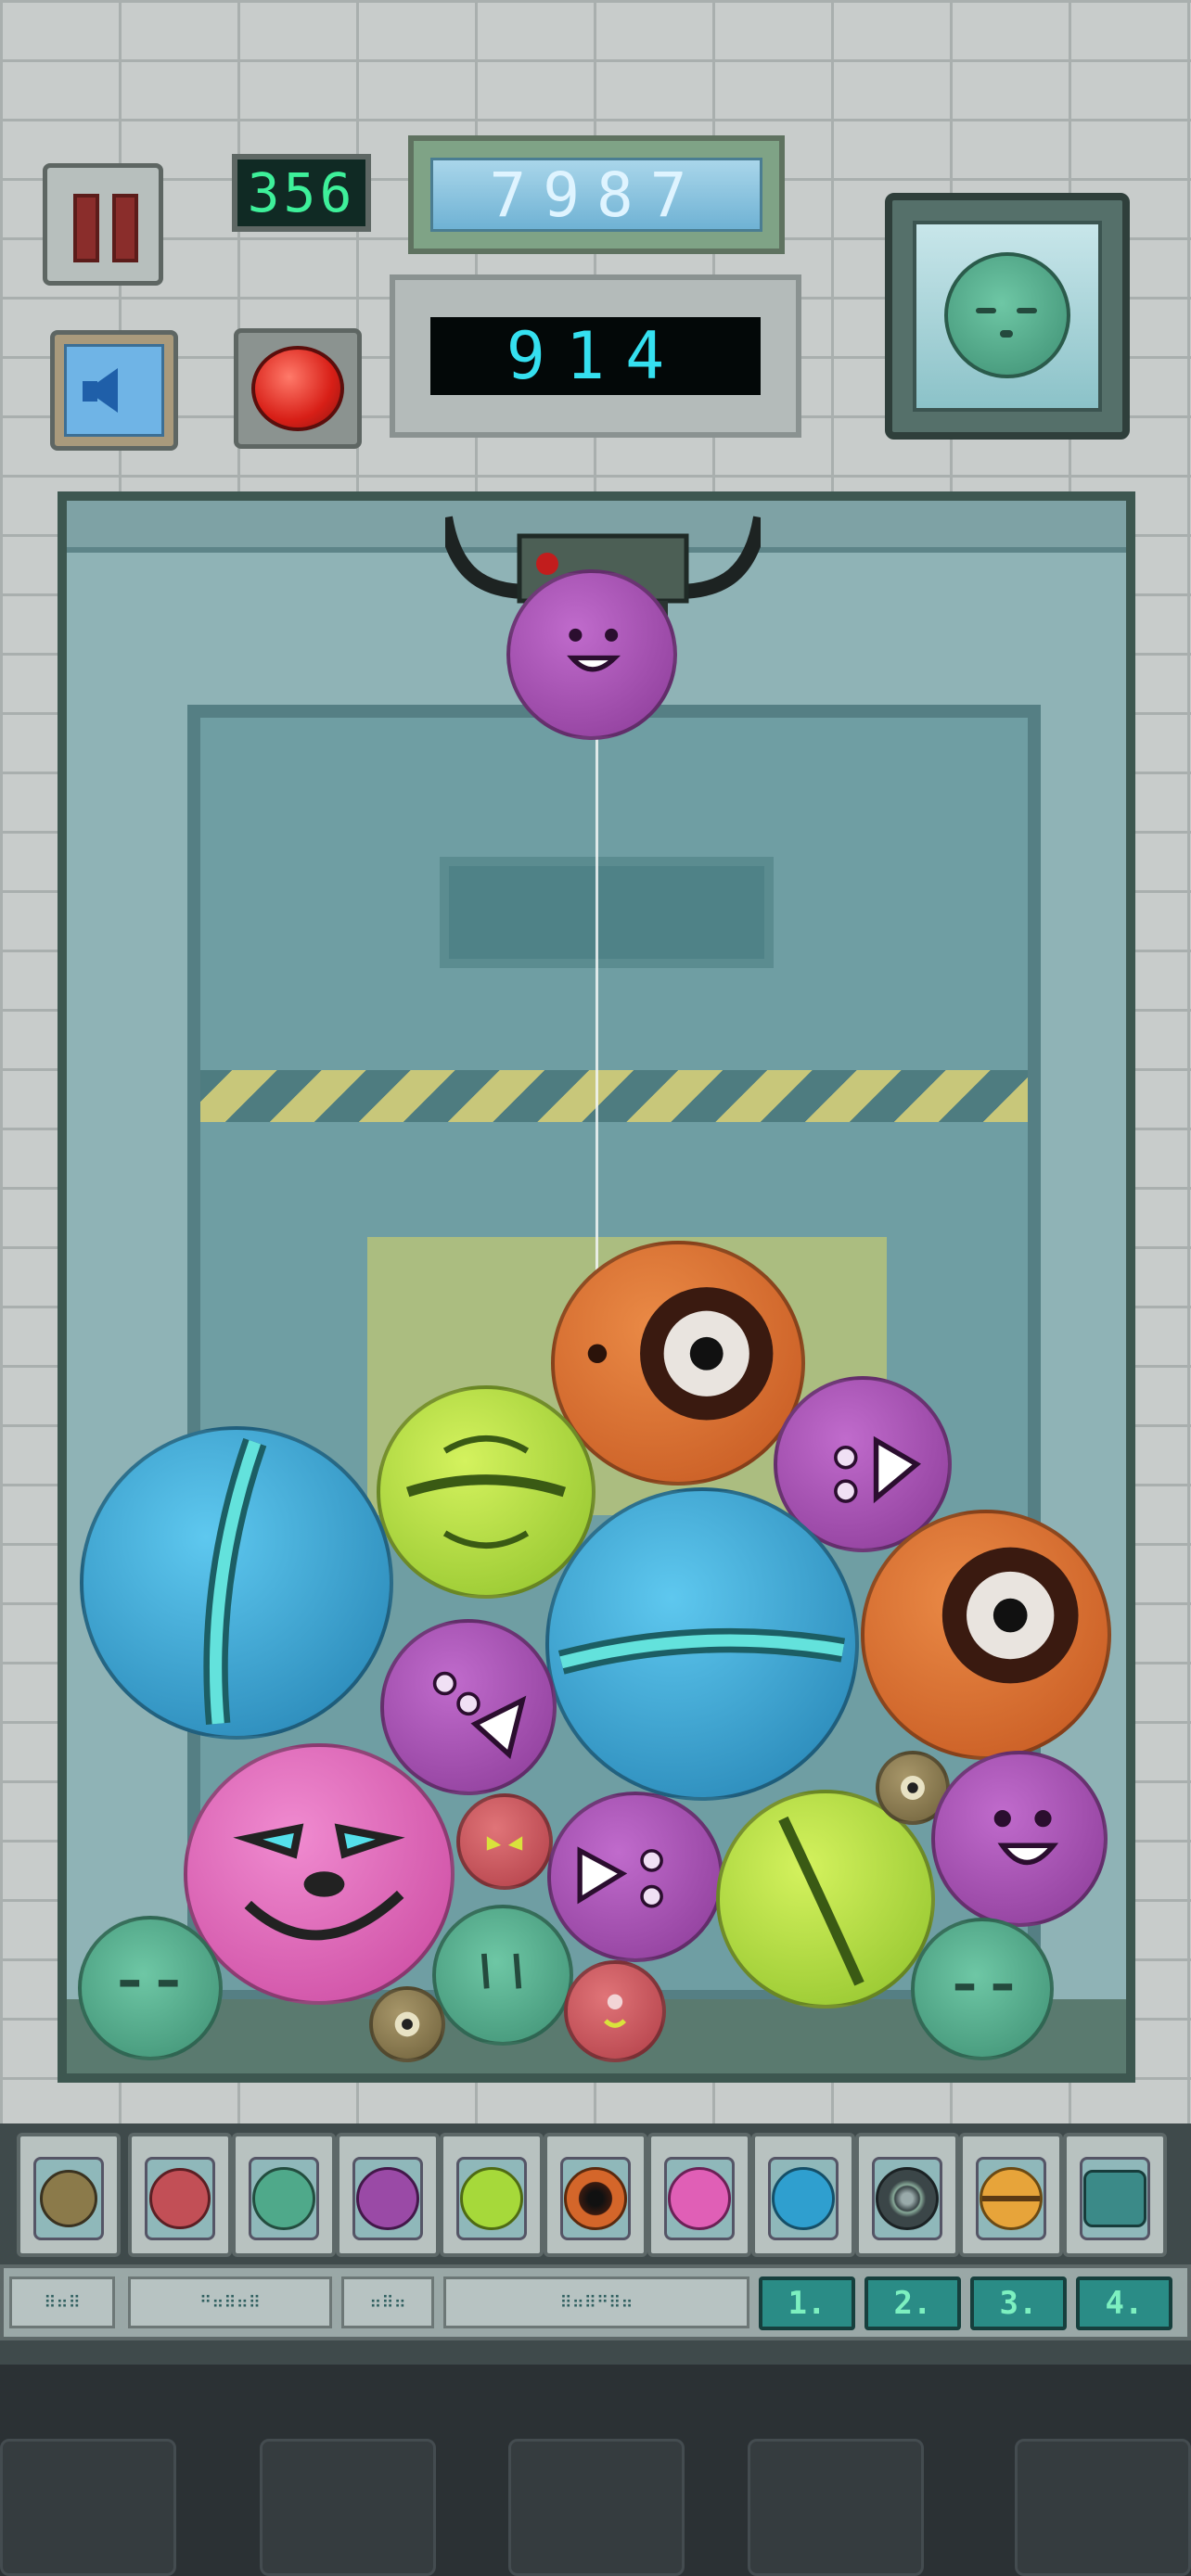  I want to click on tan-germ-icon, so click(68, 2198).